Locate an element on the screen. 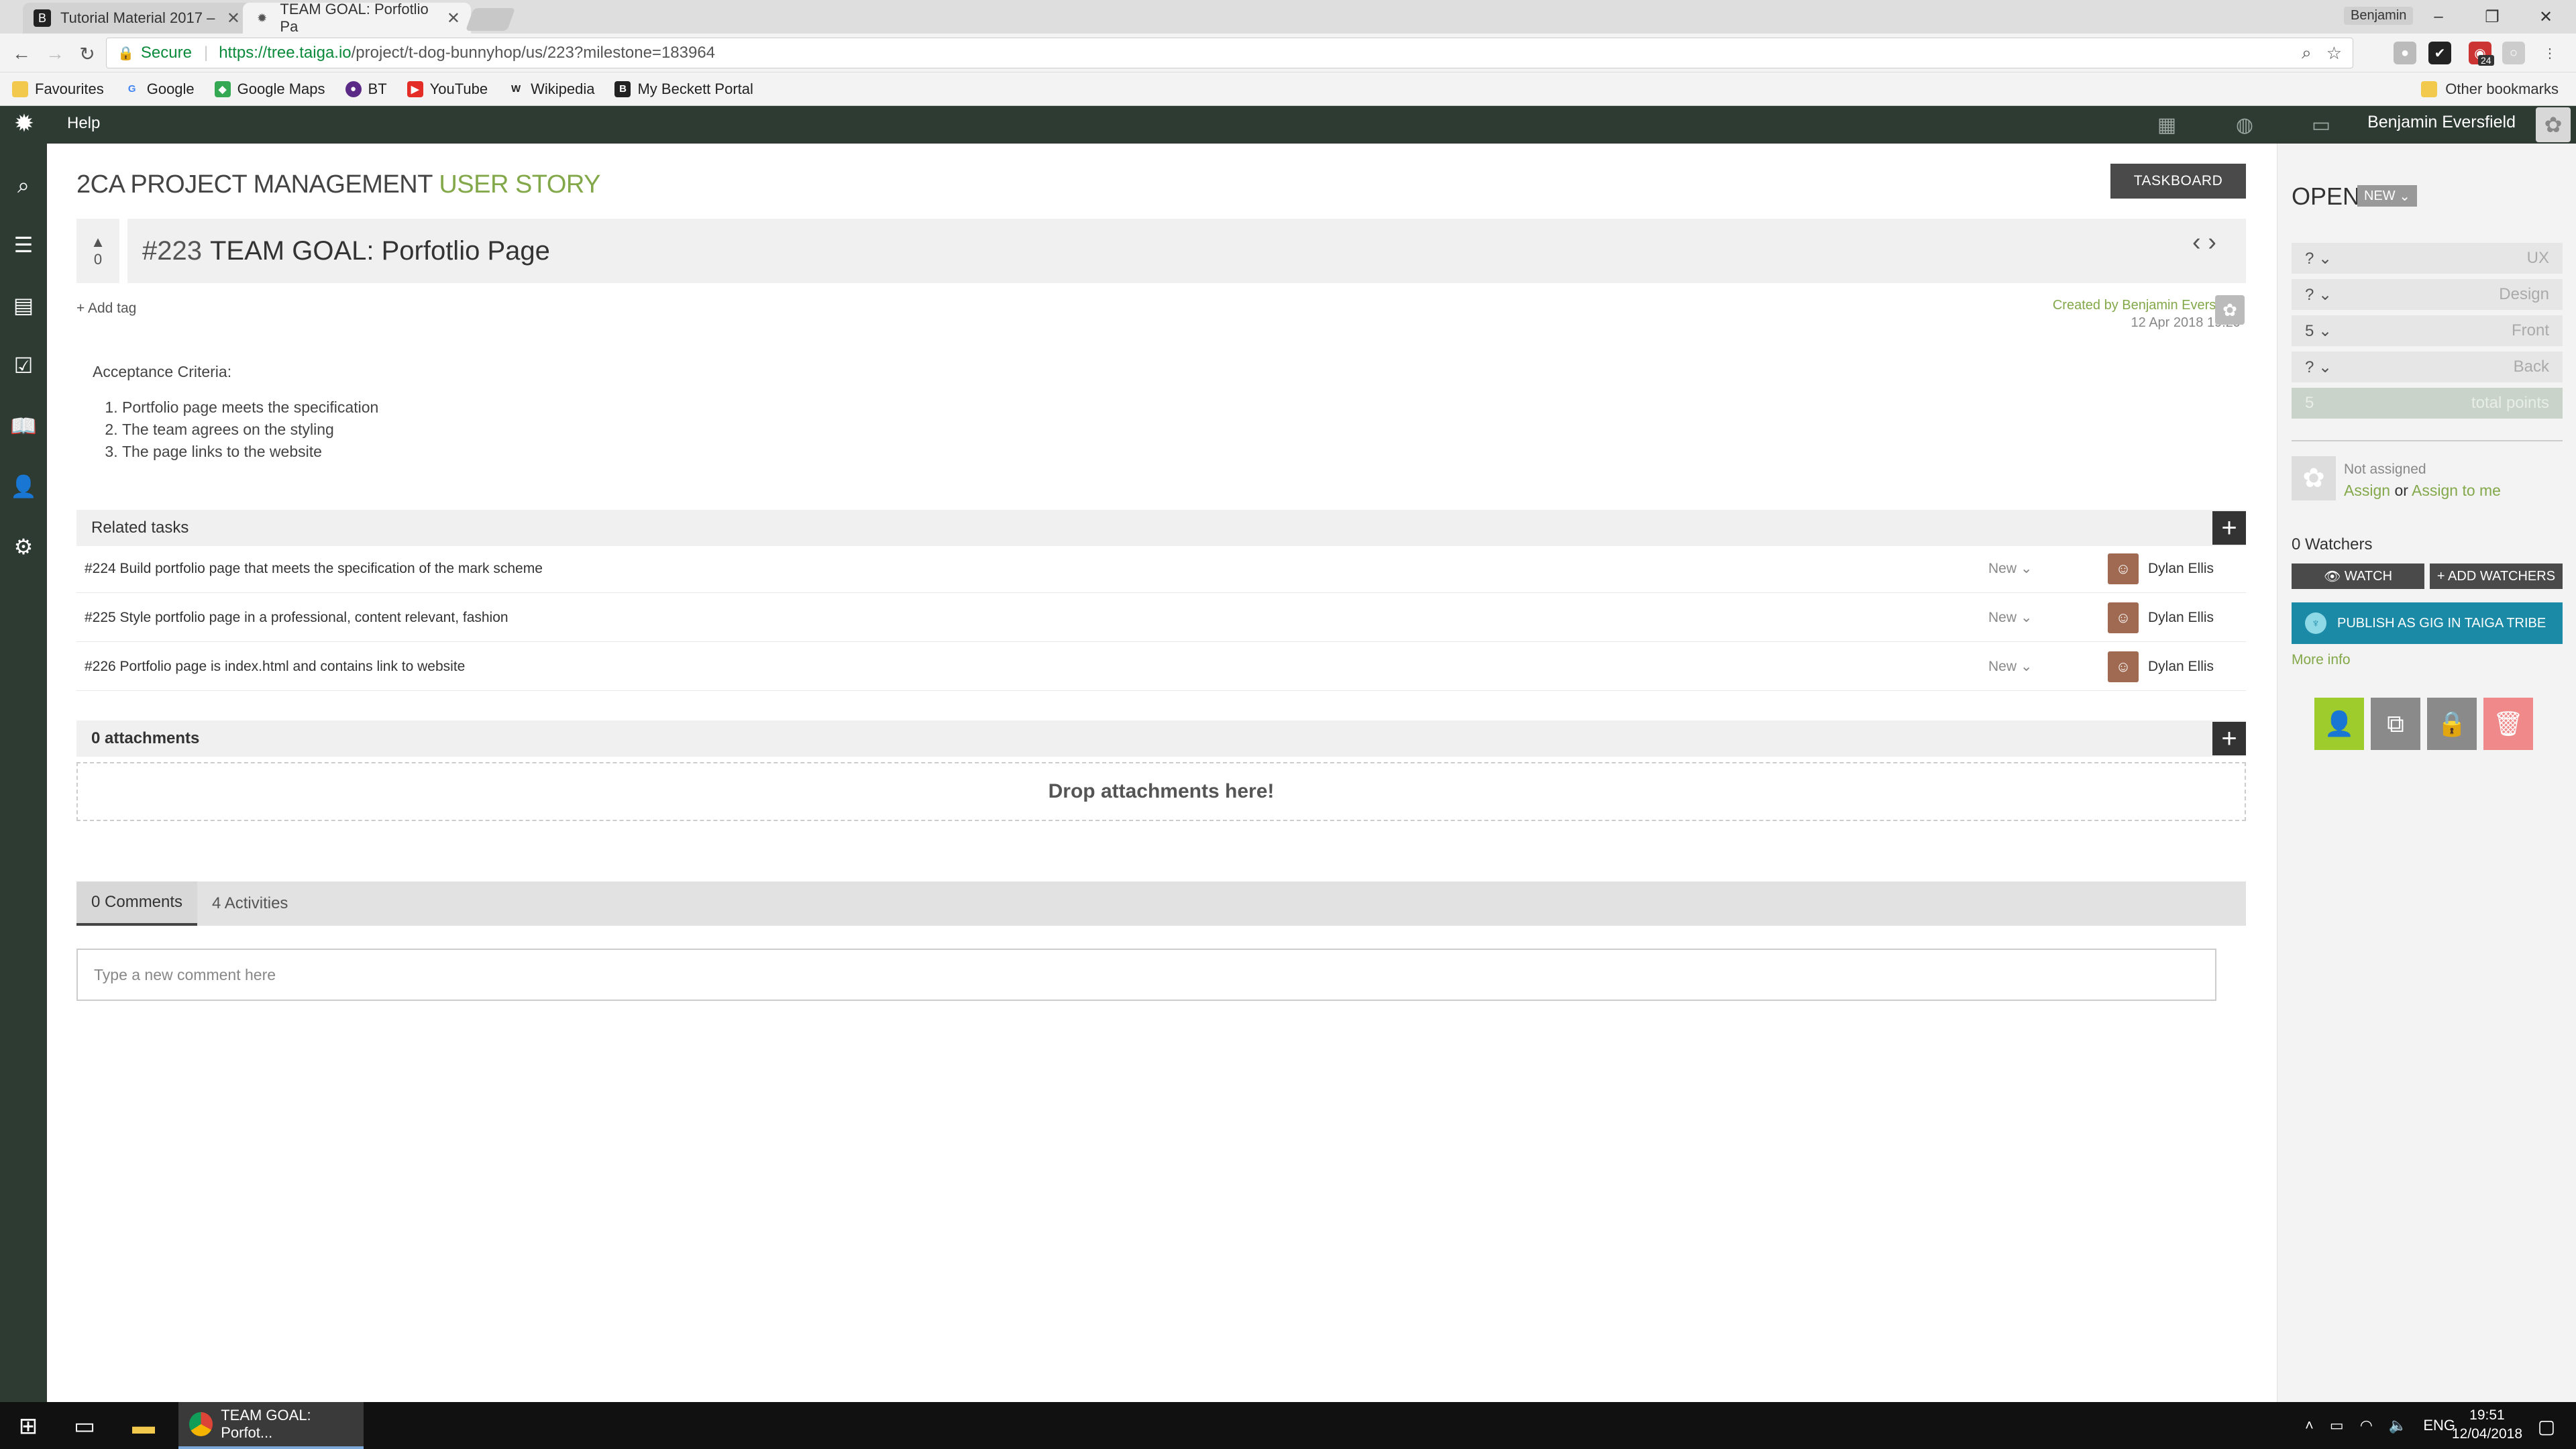 This screenshot has width=2576, height=1449. back-icon: ← is located at coordinates (21, 53).